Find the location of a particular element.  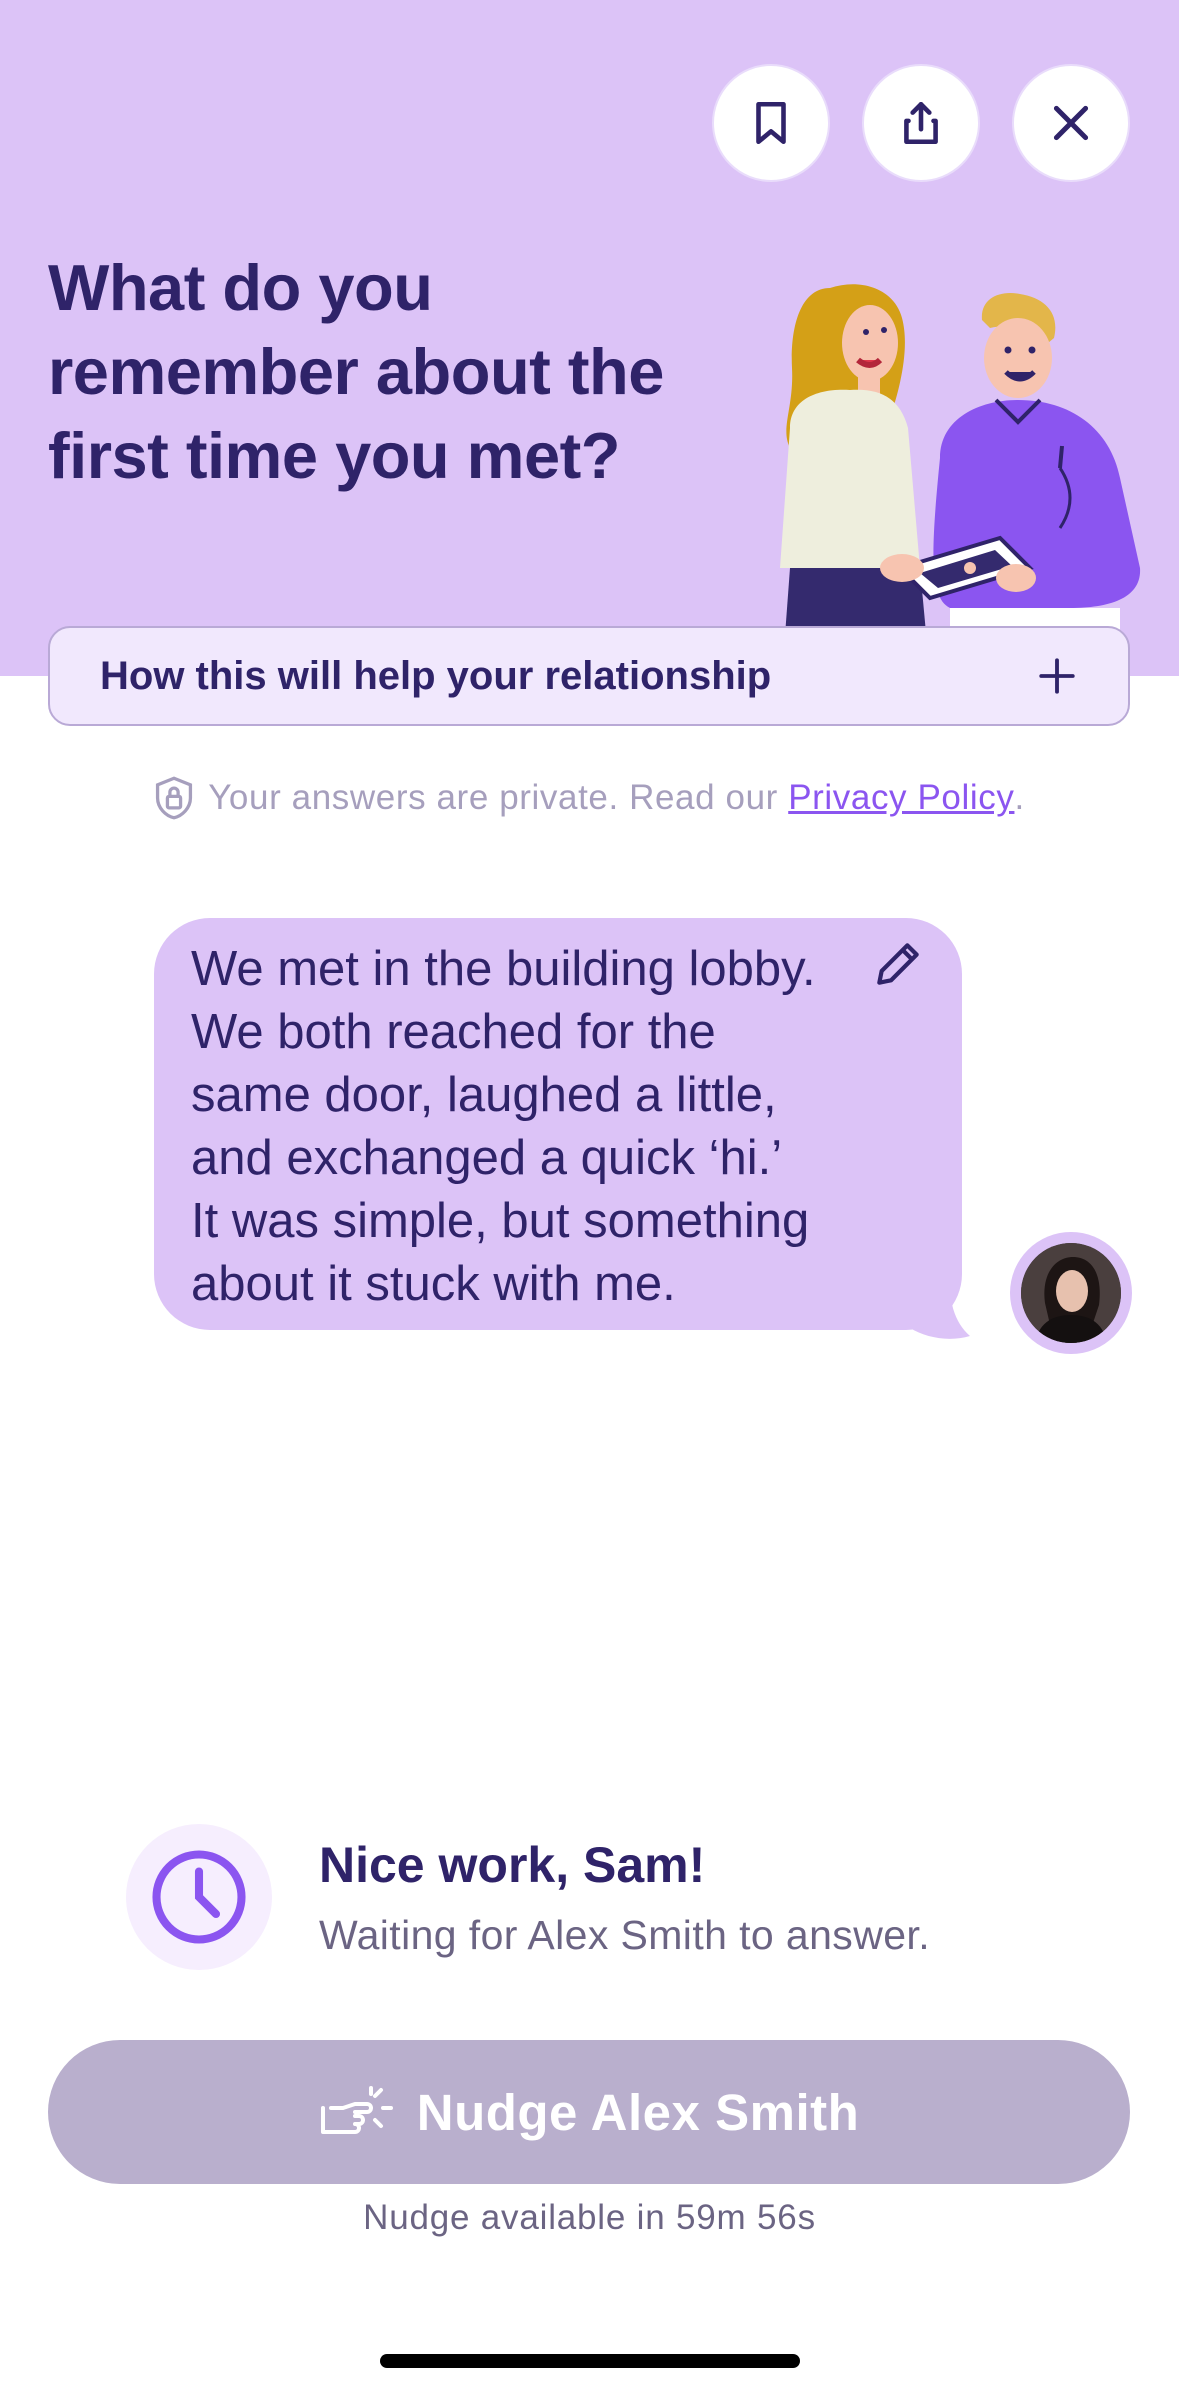

clock-icon is located at coordinates (199, 1897).